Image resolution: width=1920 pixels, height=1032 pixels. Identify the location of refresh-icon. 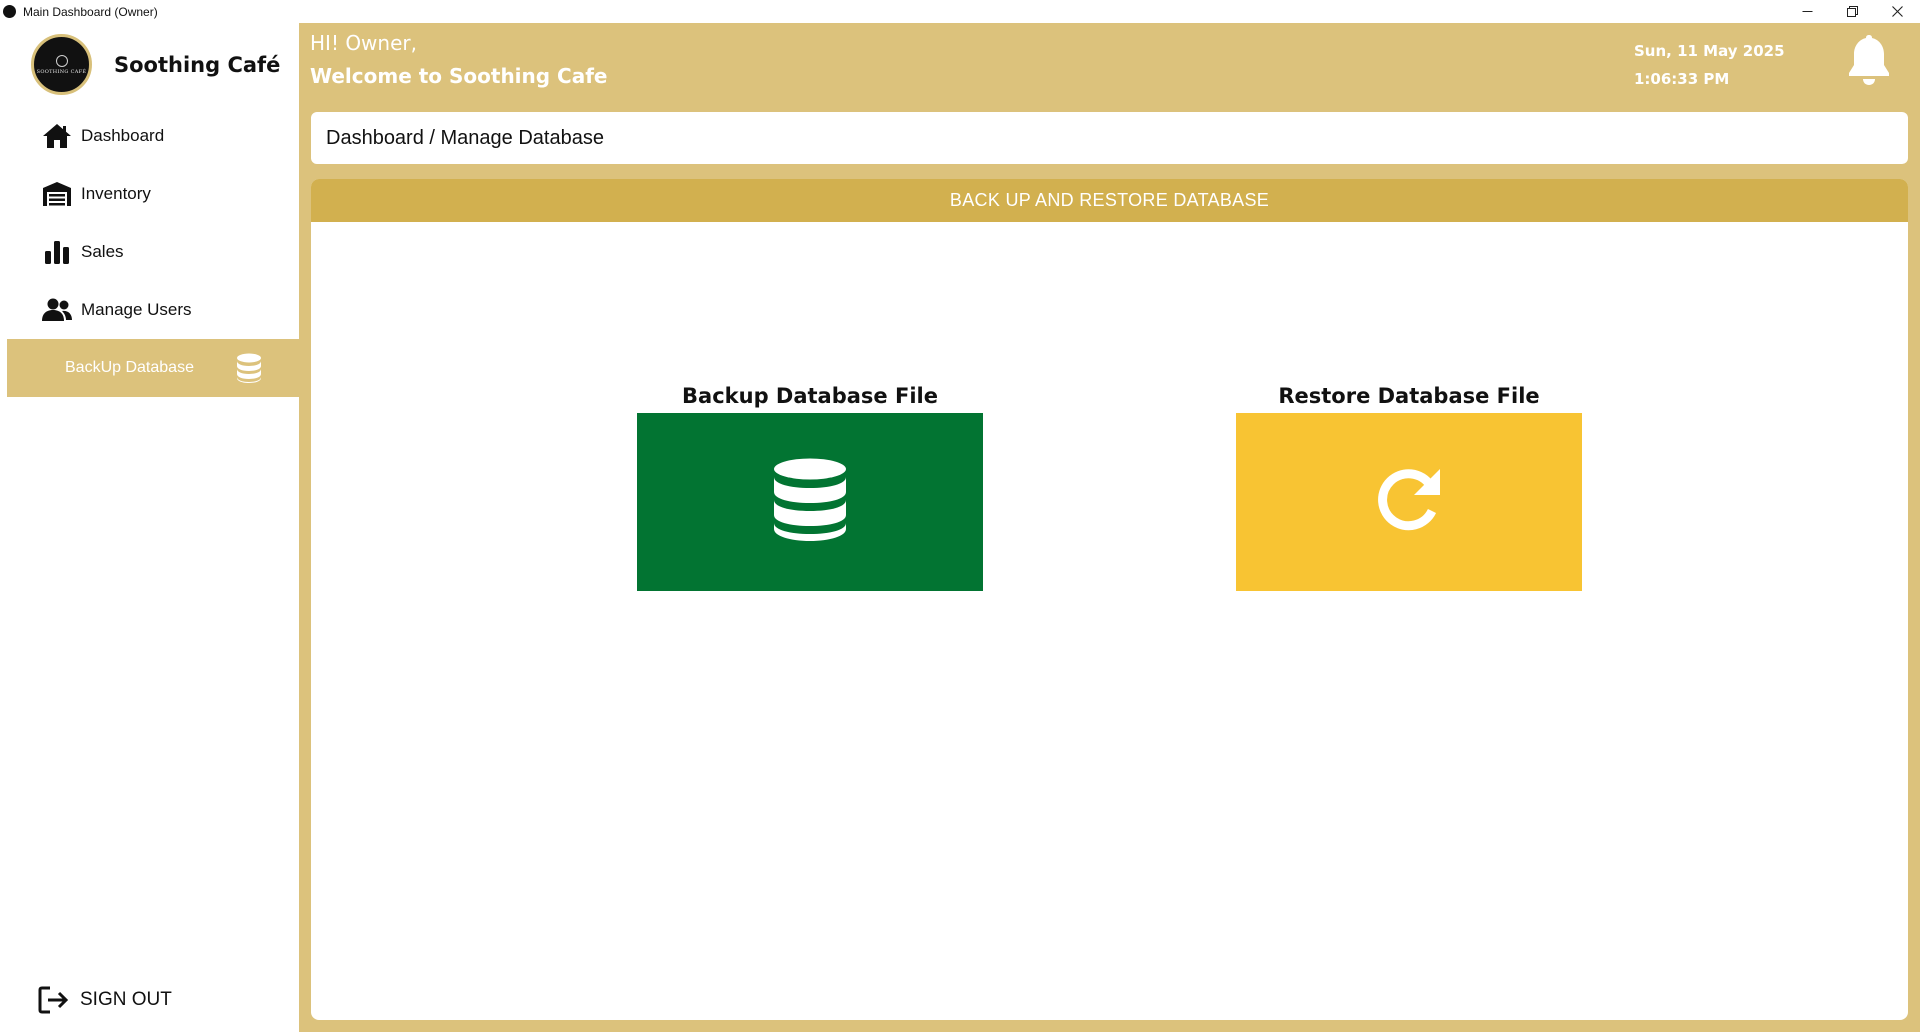
(1409, 502).